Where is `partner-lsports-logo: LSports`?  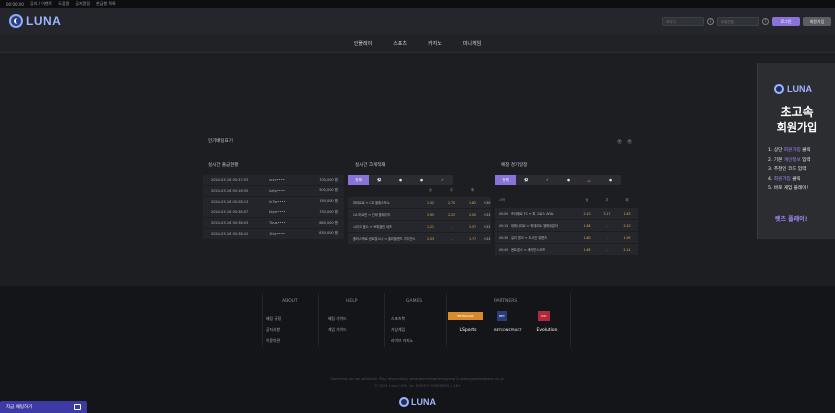
partner-lsports-logo: LSports is located at coordinates (468, 330).